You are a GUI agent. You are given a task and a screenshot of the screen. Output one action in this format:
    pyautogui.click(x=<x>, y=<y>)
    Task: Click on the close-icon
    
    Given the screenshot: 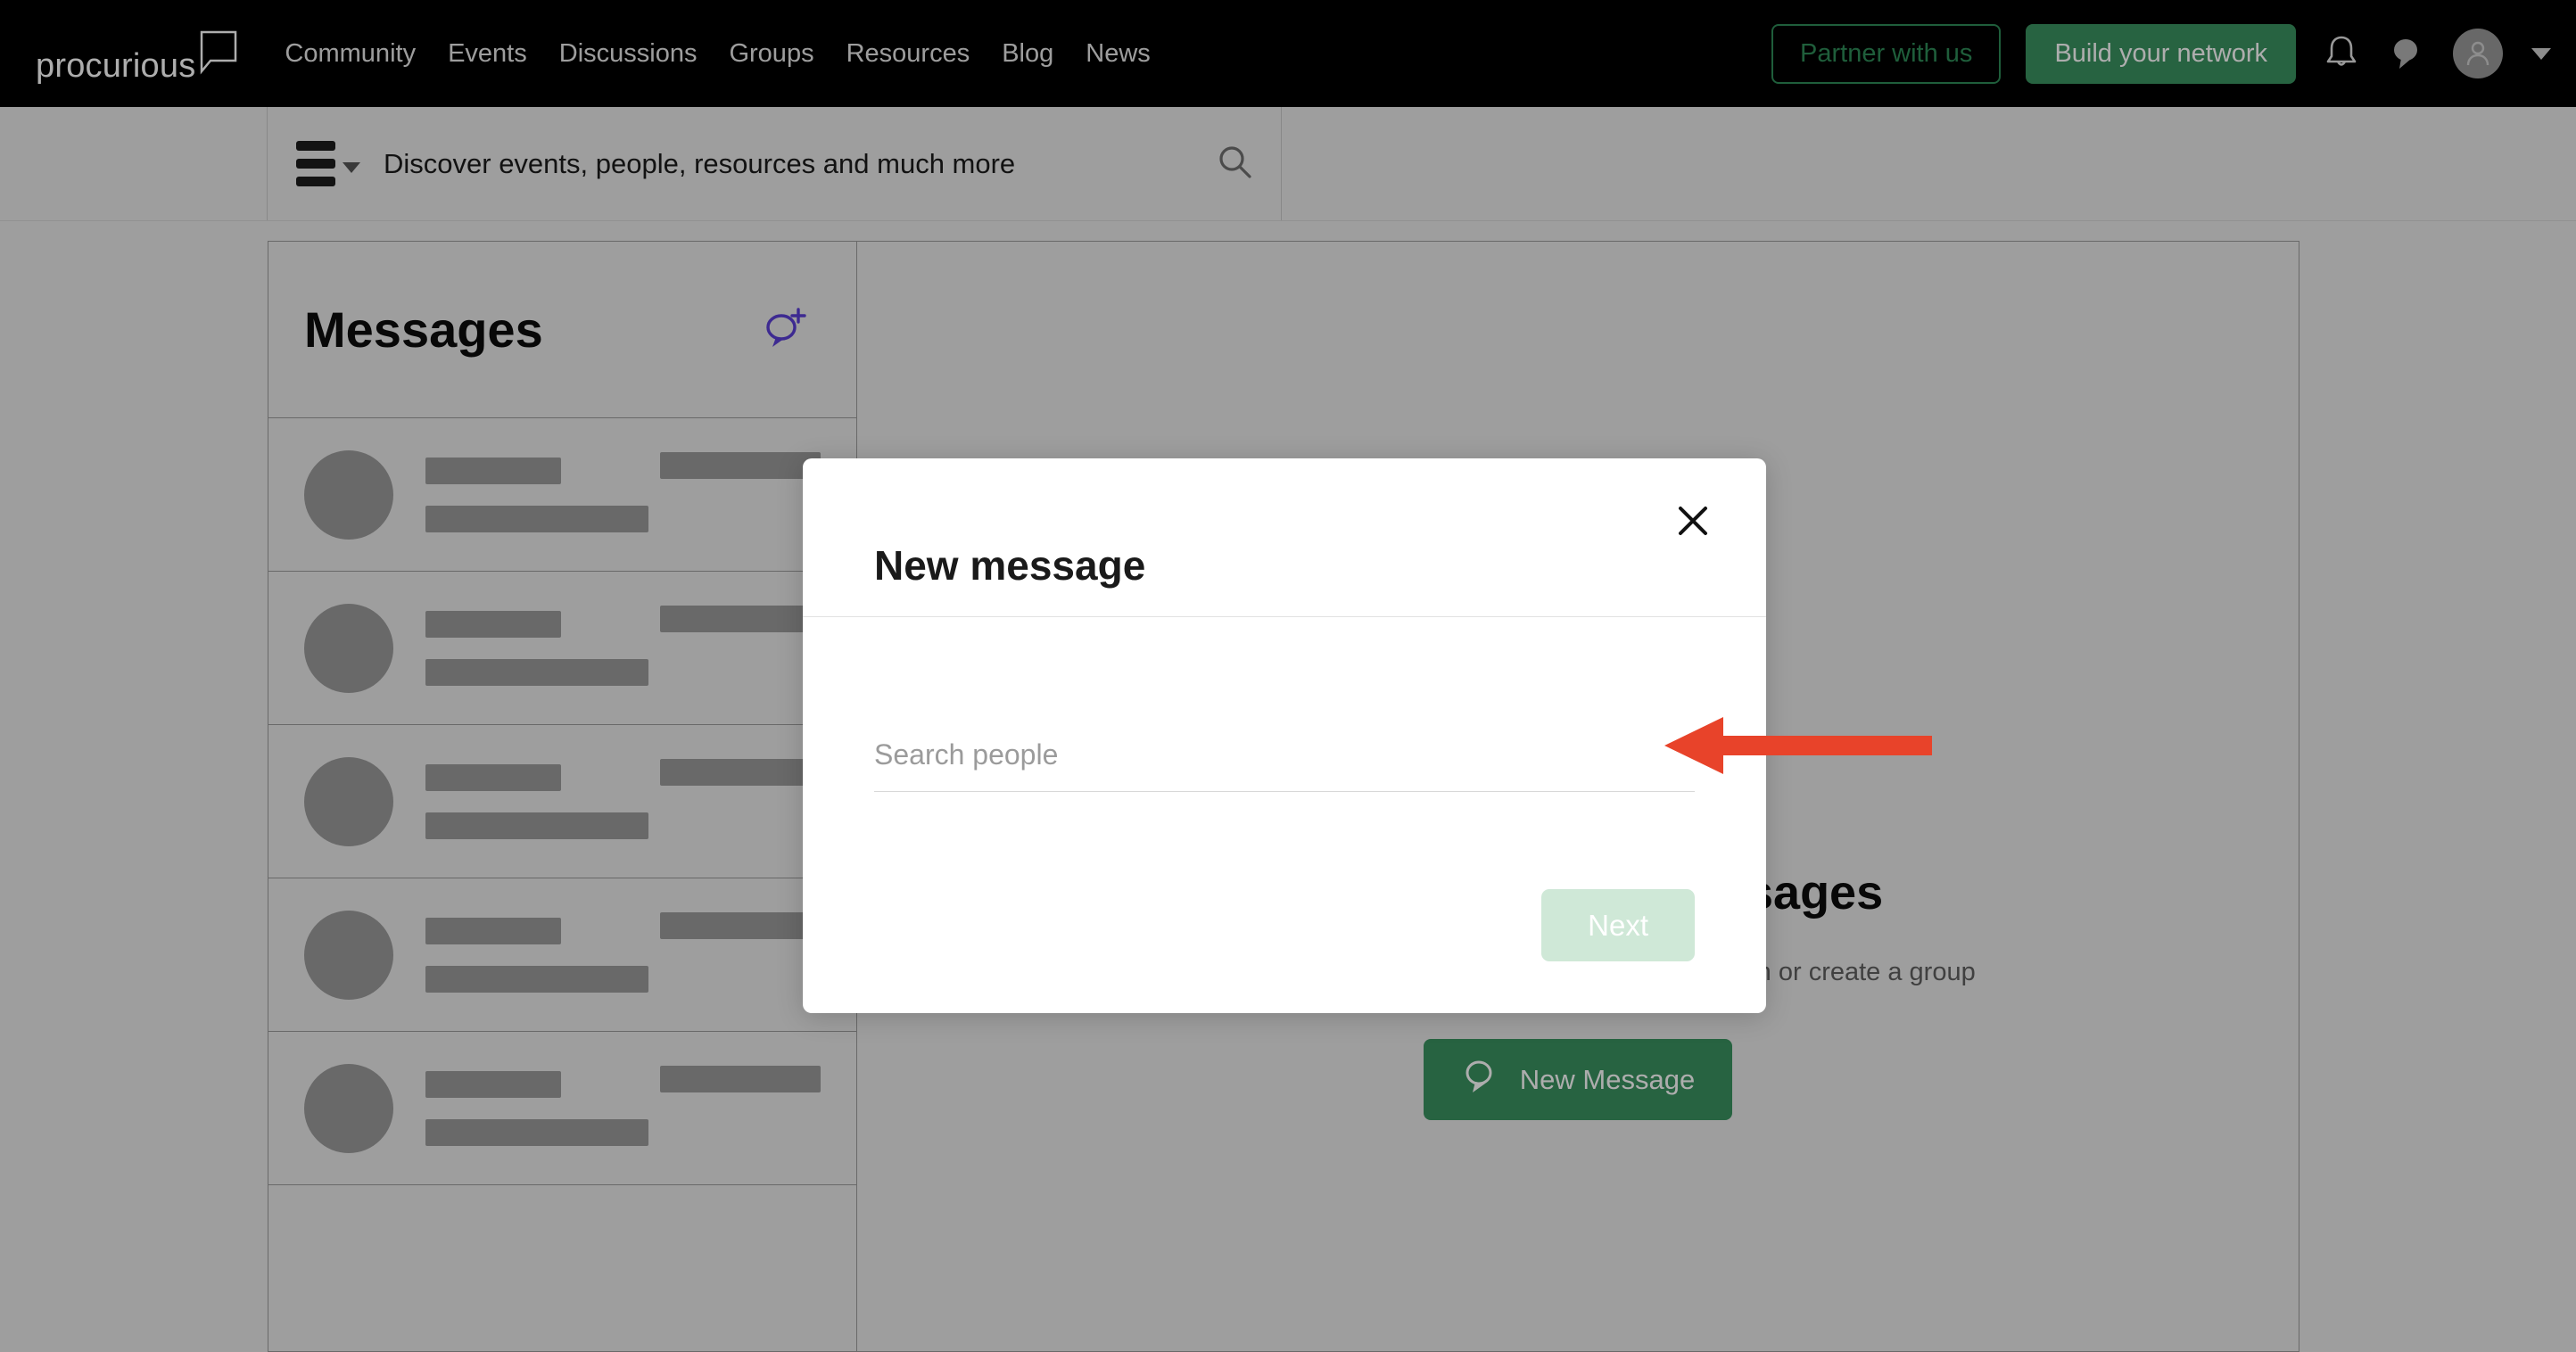 What is the action you would take?
    pyautogui.click(x=1693, y=521)
    